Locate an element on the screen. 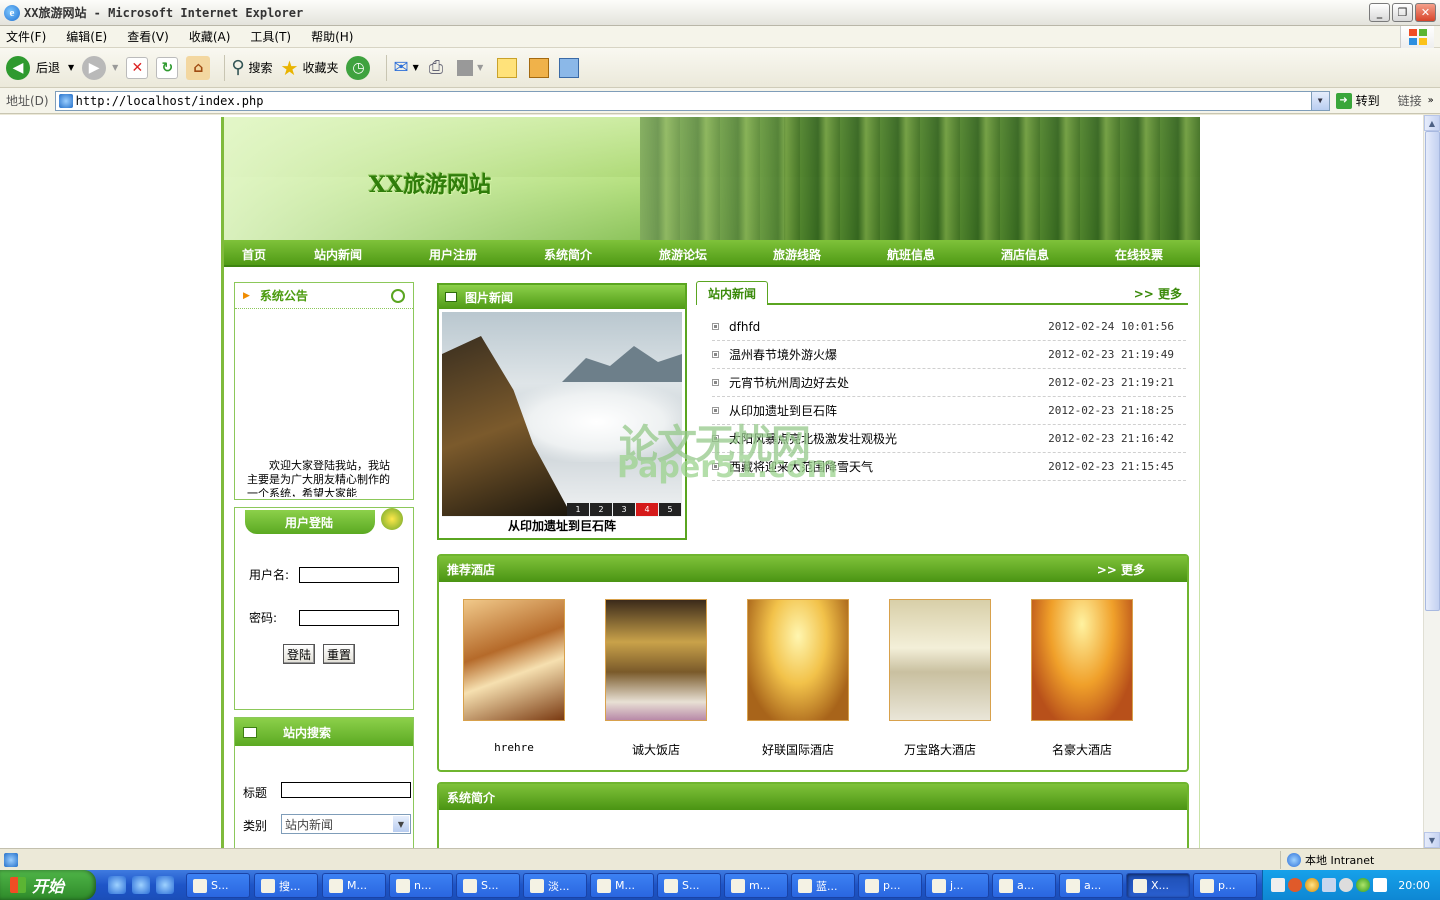 This screenshot has height=900, width=1440. hotel-name: 万宝路大酒店 is located at coordinates (940, 749).